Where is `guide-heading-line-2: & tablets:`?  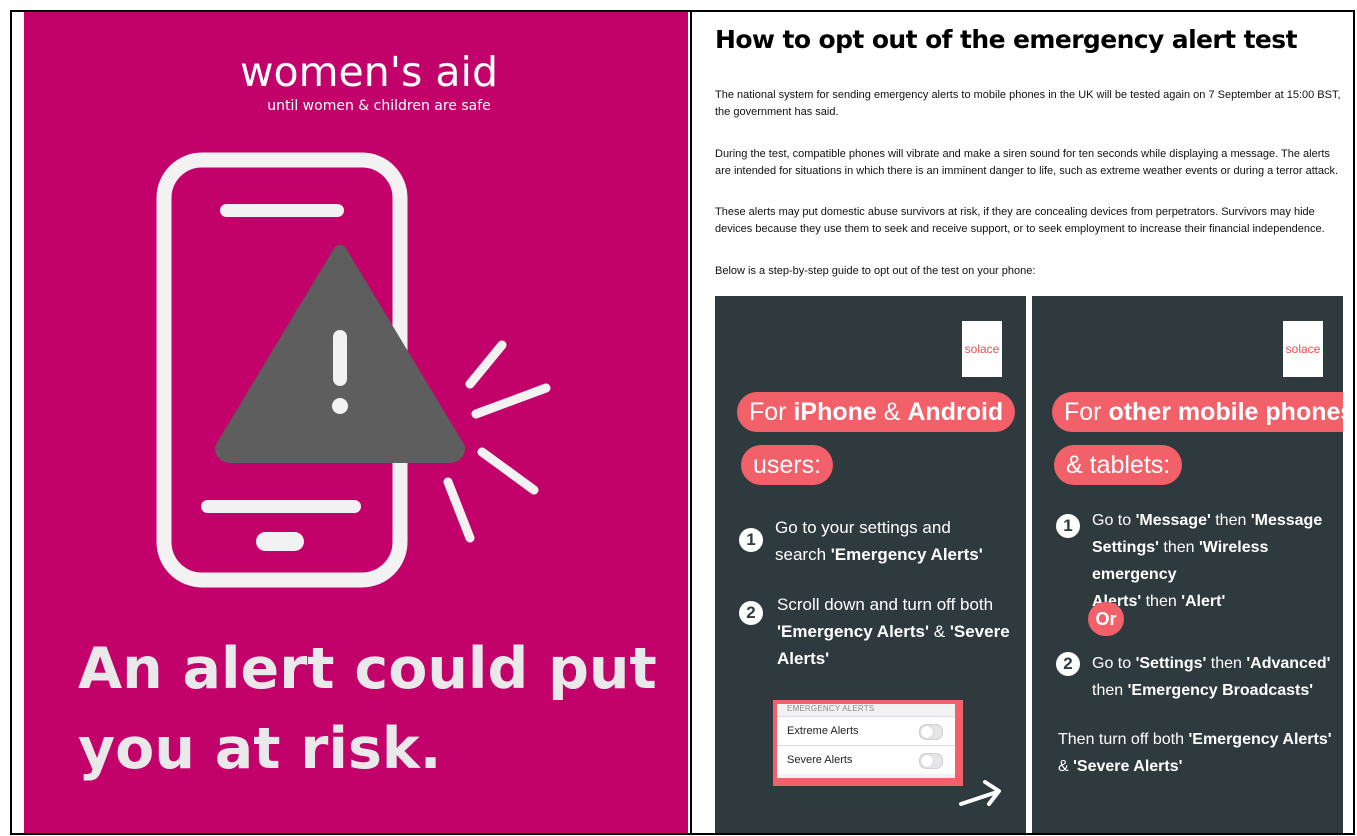 guide-heading-line-2: & tablets: is located at coordinates (1118, 465).